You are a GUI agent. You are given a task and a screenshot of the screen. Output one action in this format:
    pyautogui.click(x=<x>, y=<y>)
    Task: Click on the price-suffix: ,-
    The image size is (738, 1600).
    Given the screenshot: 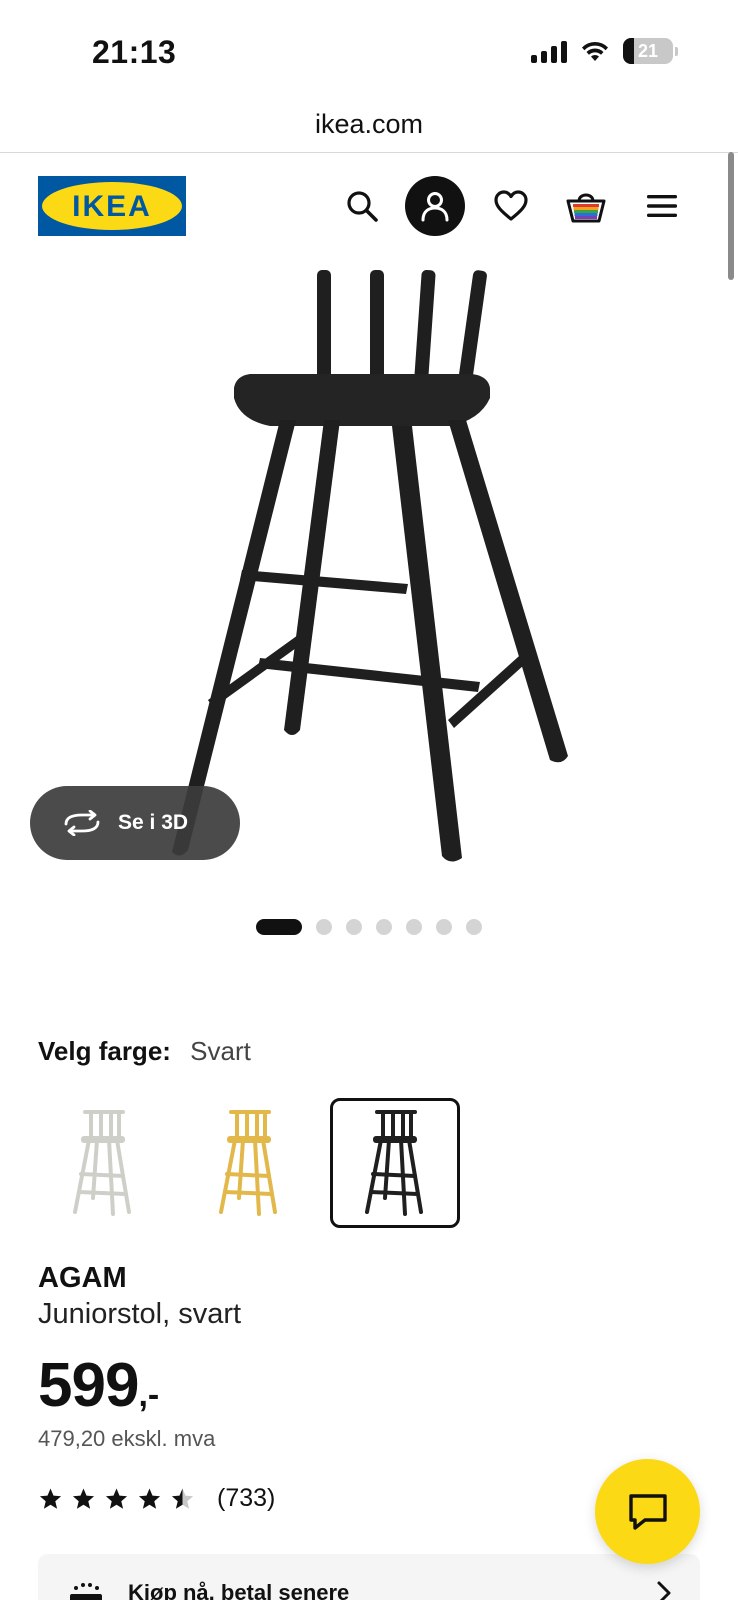 What is the action you would take?
    pyautogui.click(x=149, y=1395)
    